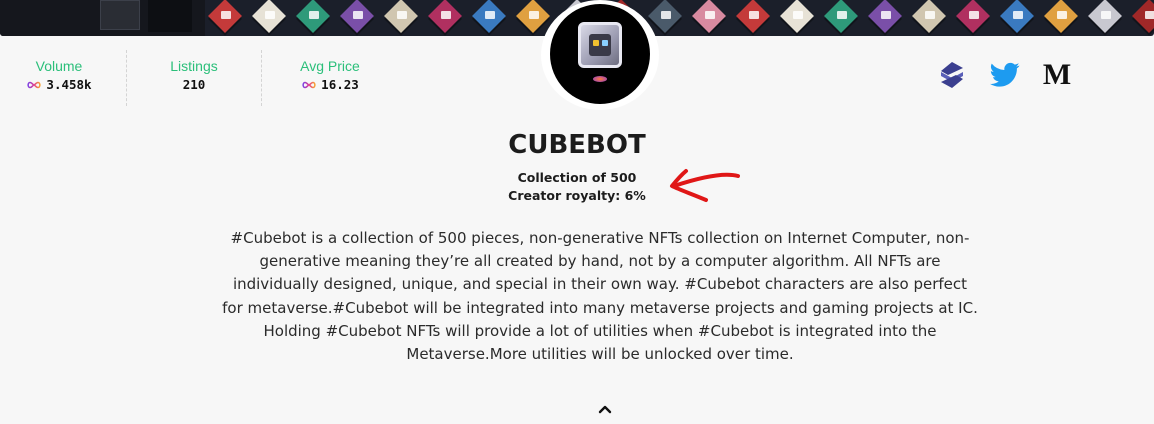 The width and height of the screenshot is (1154, 424). Describe the element at coordinates (577, 145) in the screenshot. I see `collection-title: CUBEBOT` at that location.